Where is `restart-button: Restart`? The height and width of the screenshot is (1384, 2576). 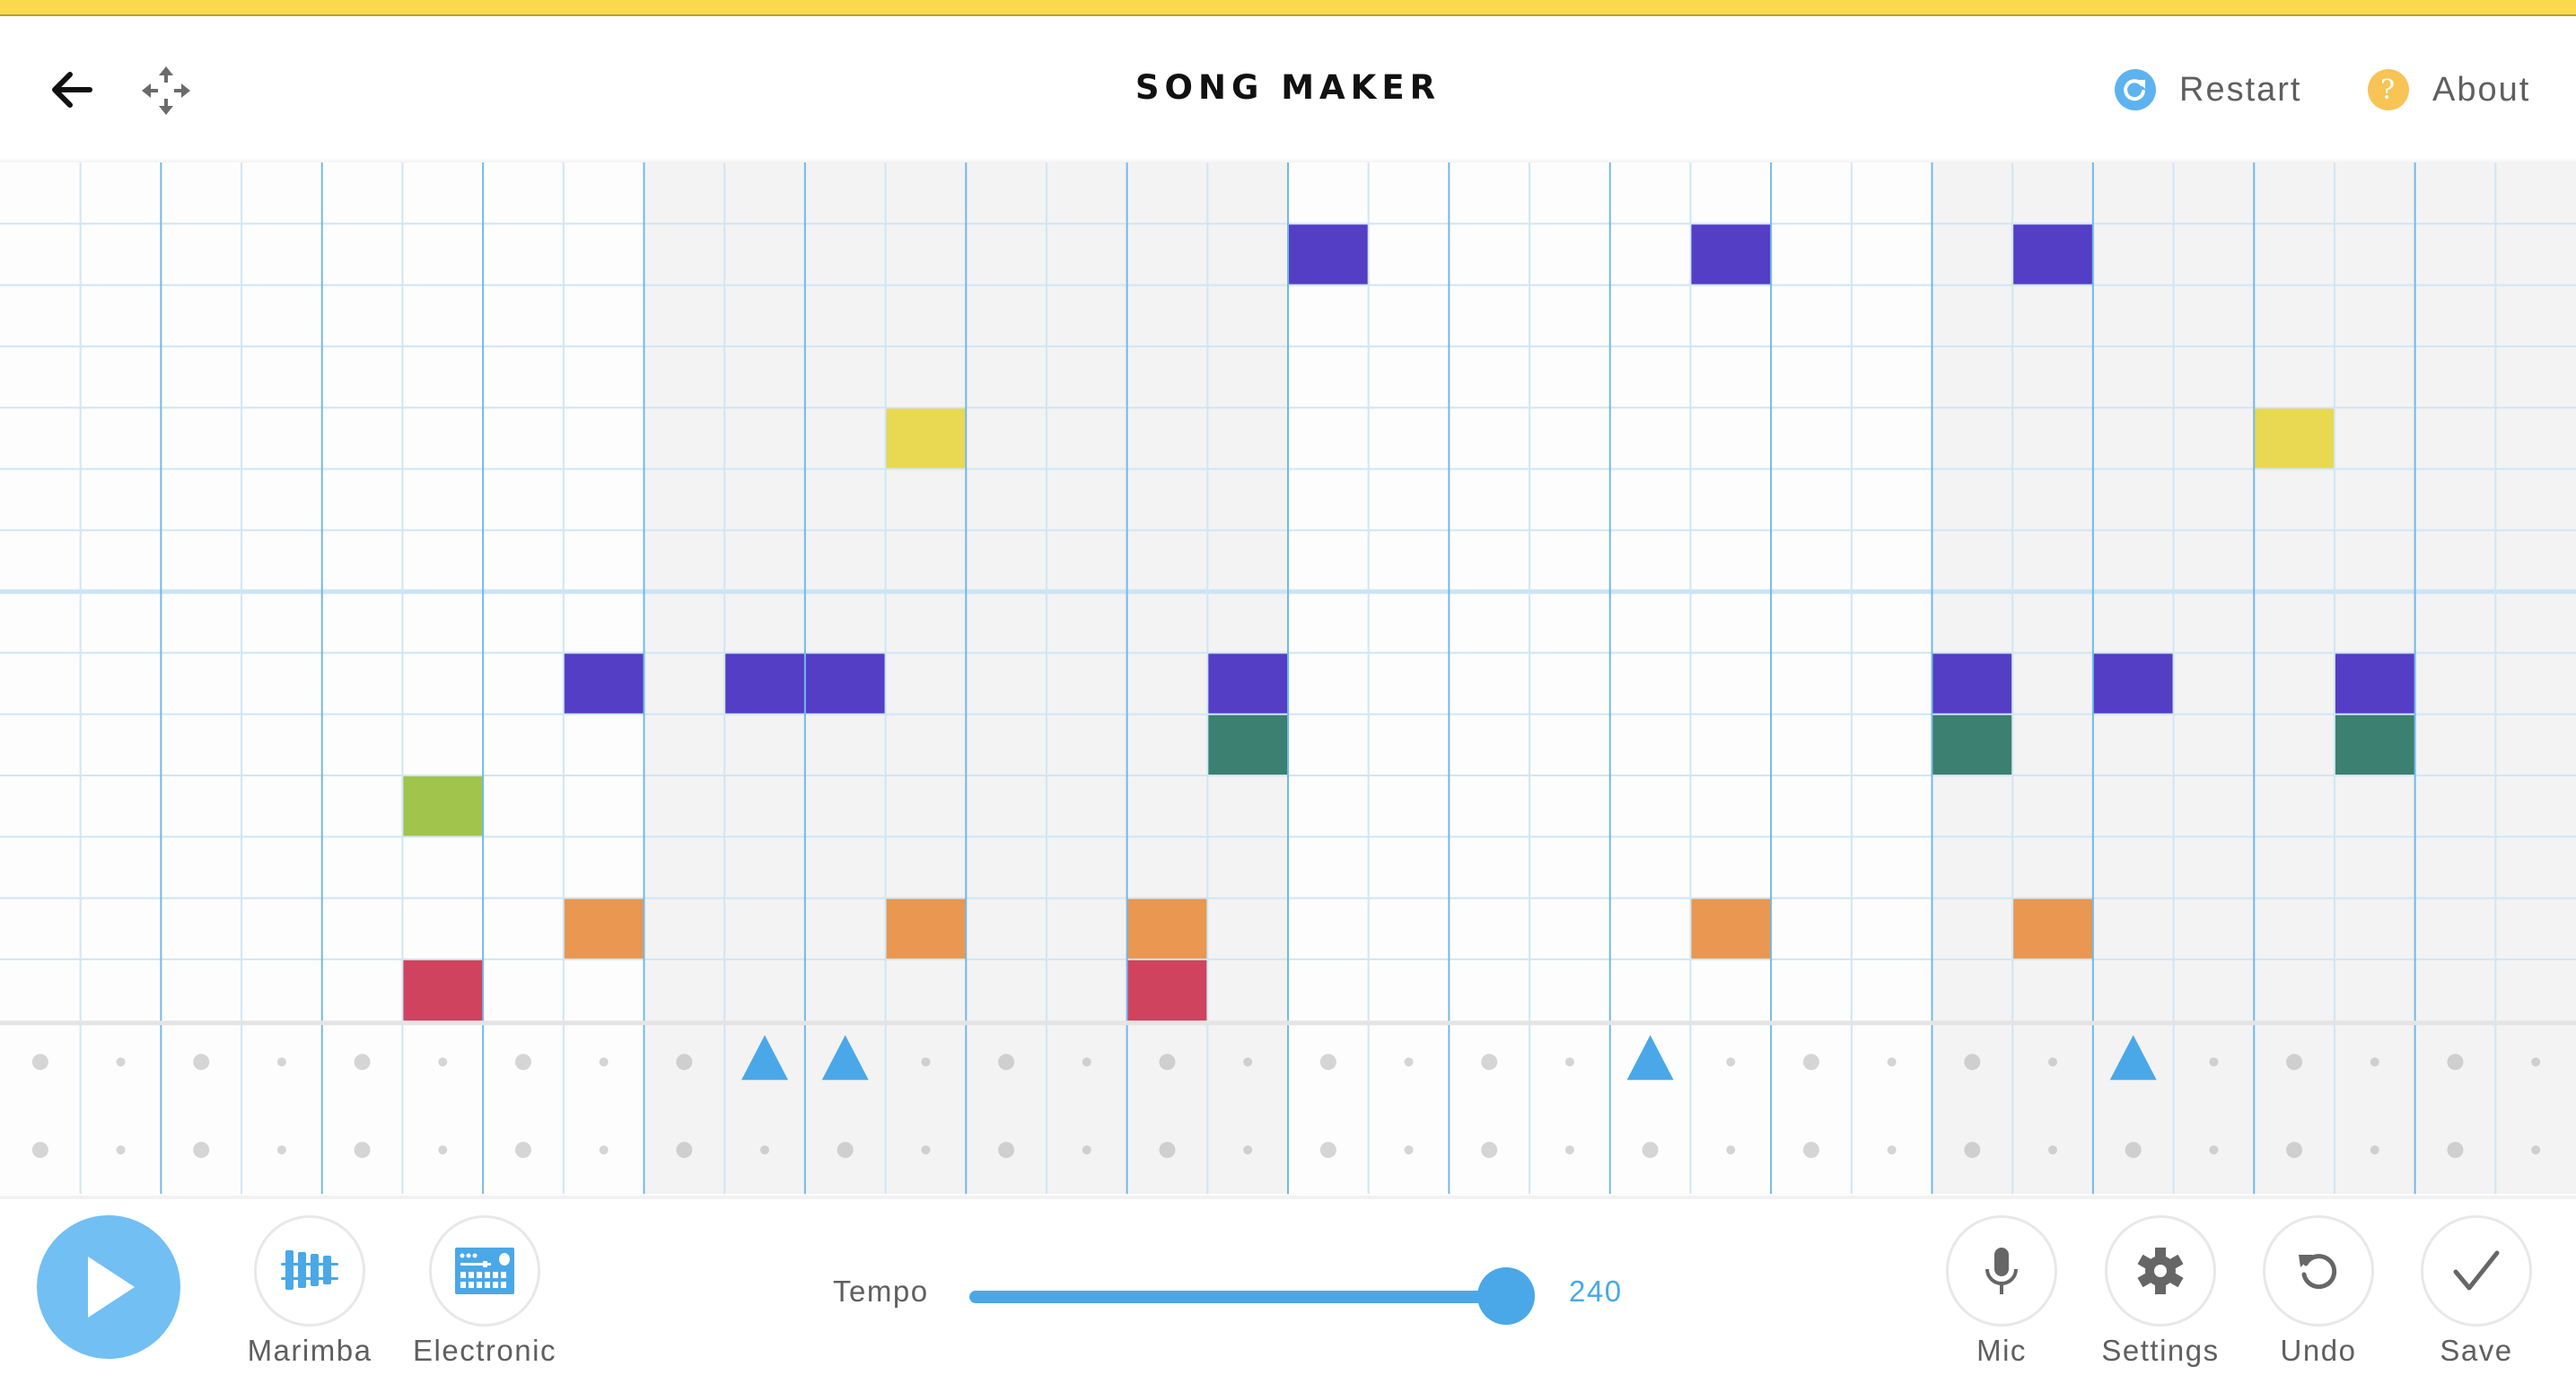
restart-button: Restart is located at coordinates (2208, 90).